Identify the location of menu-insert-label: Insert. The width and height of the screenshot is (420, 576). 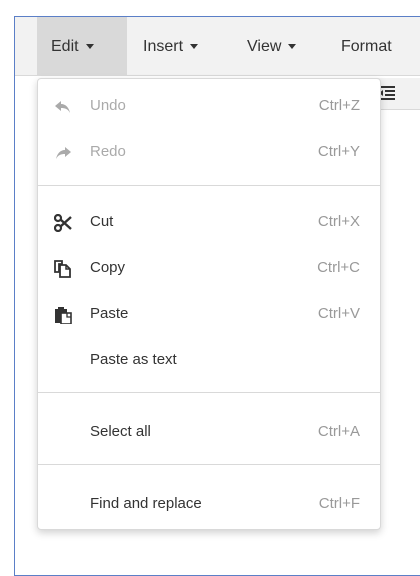
(163, 46).